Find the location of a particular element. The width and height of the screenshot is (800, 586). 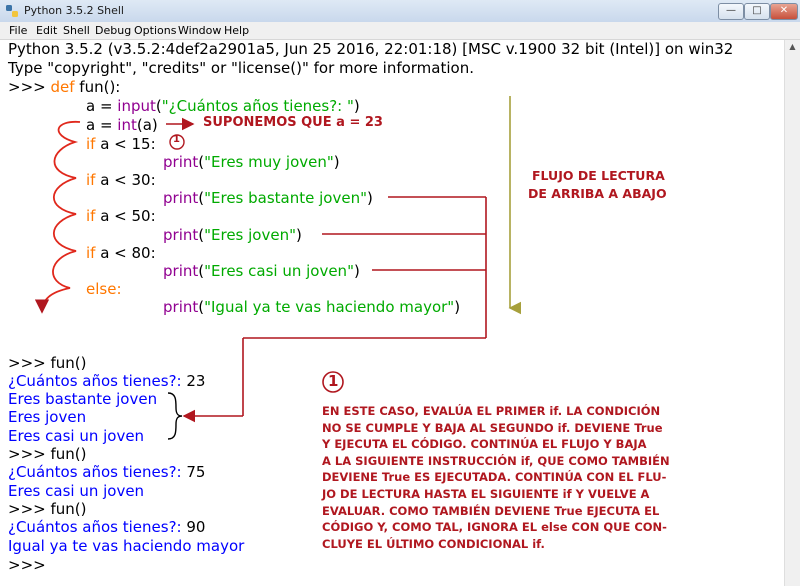

flow-title-line2: DE ARRIBA A ABAJO is located at coordinates (597, 193).